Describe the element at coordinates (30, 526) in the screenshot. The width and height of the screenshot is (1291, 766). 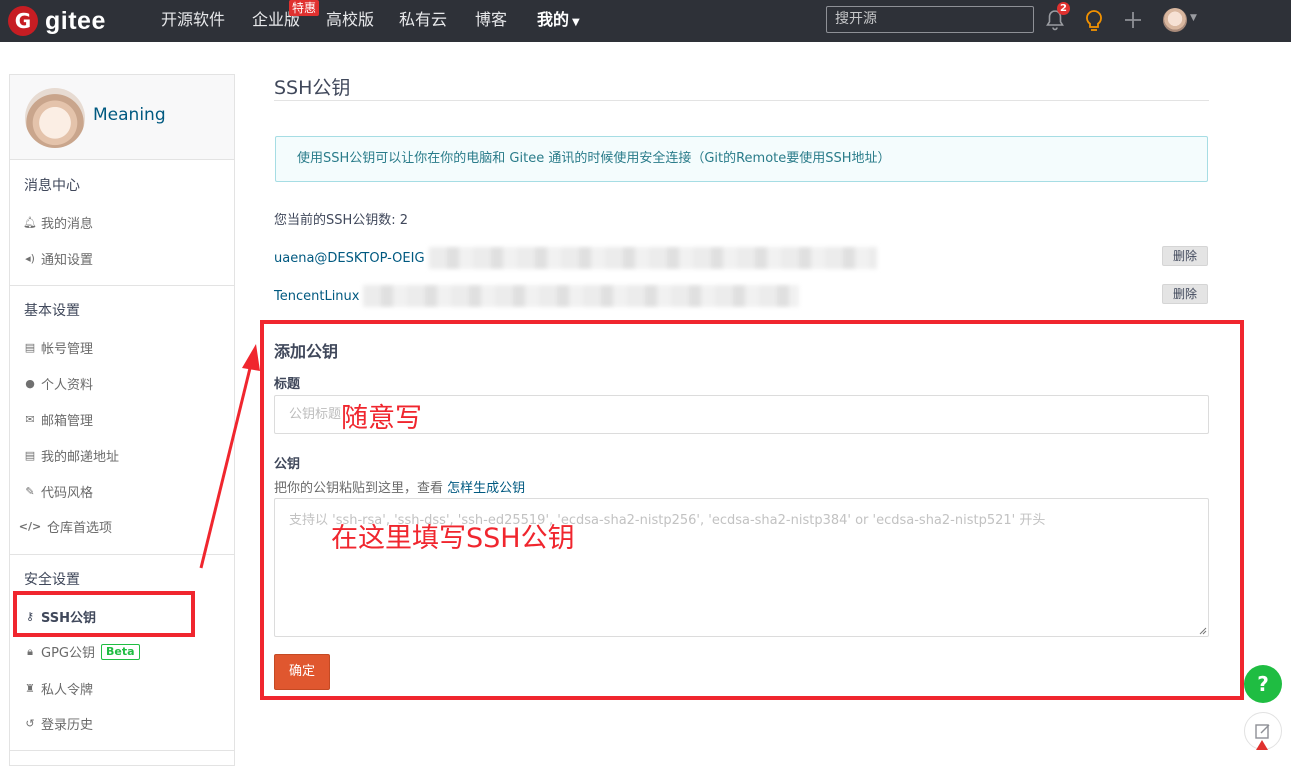
I see `code-icon: </>` at that location.